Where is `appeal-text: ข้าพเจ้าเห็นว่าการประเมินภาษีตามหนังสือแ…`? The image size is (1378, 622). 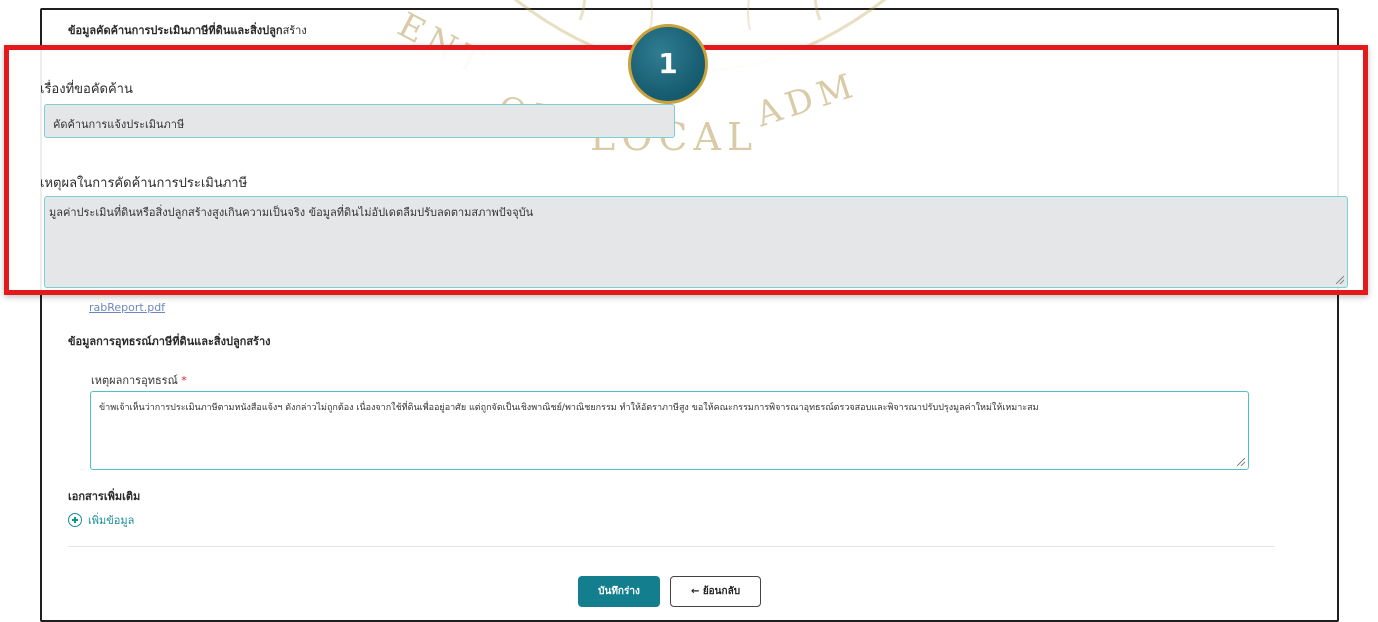
appeal-text: ข้าพเจ้าเห็นว่าการประเมินภาษีตามหนังสือแ… is located at coordinates (569, 408).